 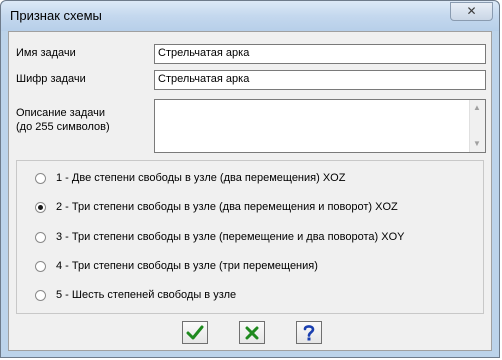 I want to click on task-description-limit-label: (до 255 символов), so click(x=63, y=127).